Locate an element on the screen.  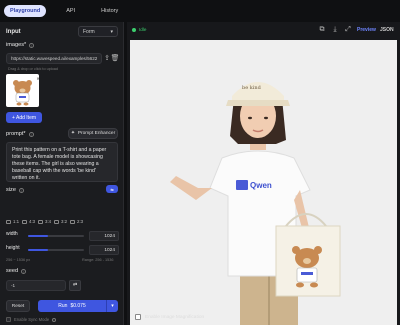
mode-select-value: Form is located at coordinates (89, 31).